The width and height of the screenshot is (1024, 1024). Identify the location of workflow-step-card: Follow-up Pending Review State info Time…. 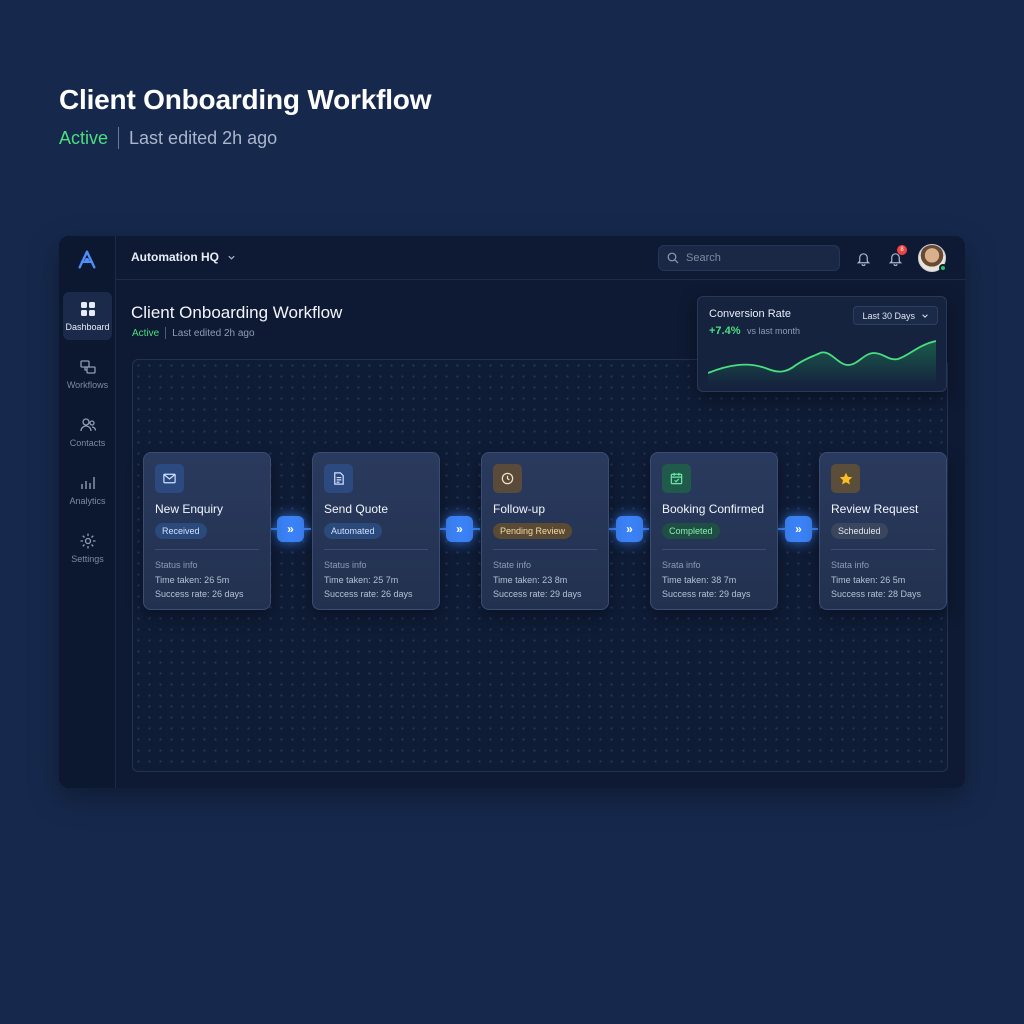
(545, 531).